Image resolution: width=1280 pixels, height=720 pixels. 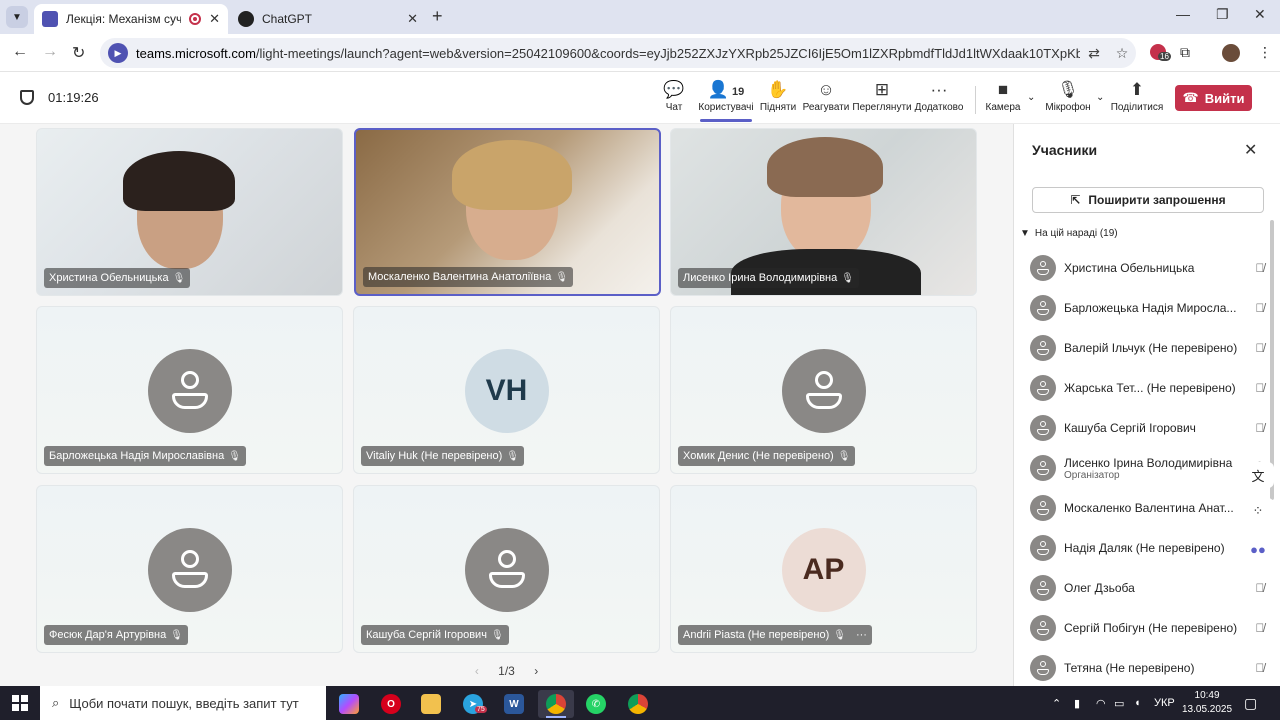 What do you see at coordinates (17, 17) in the screenshot?
I see `tab-search-button: ▼` at bounding box center [17, 17].